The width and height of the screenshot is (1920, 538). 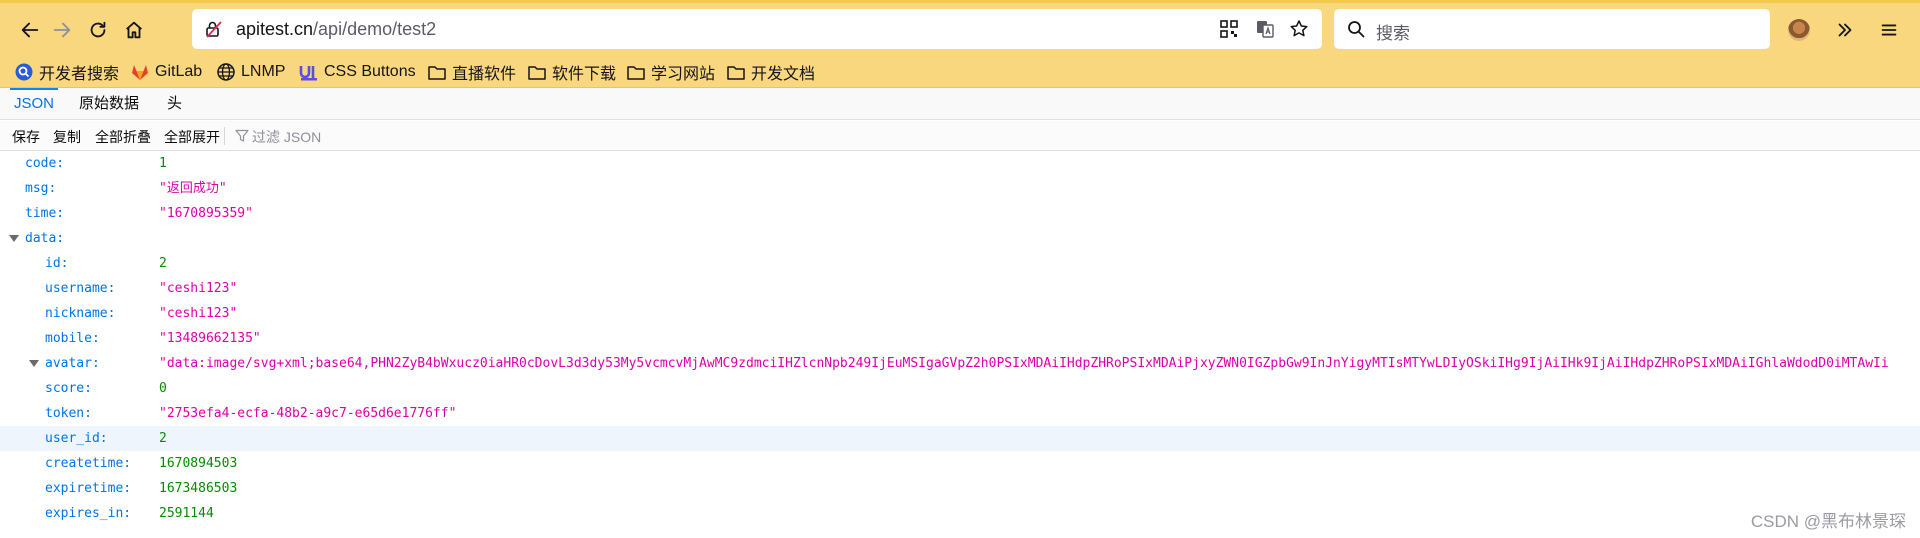 I want to click on overflow-chevron-button, so click(x=1845, y=30).